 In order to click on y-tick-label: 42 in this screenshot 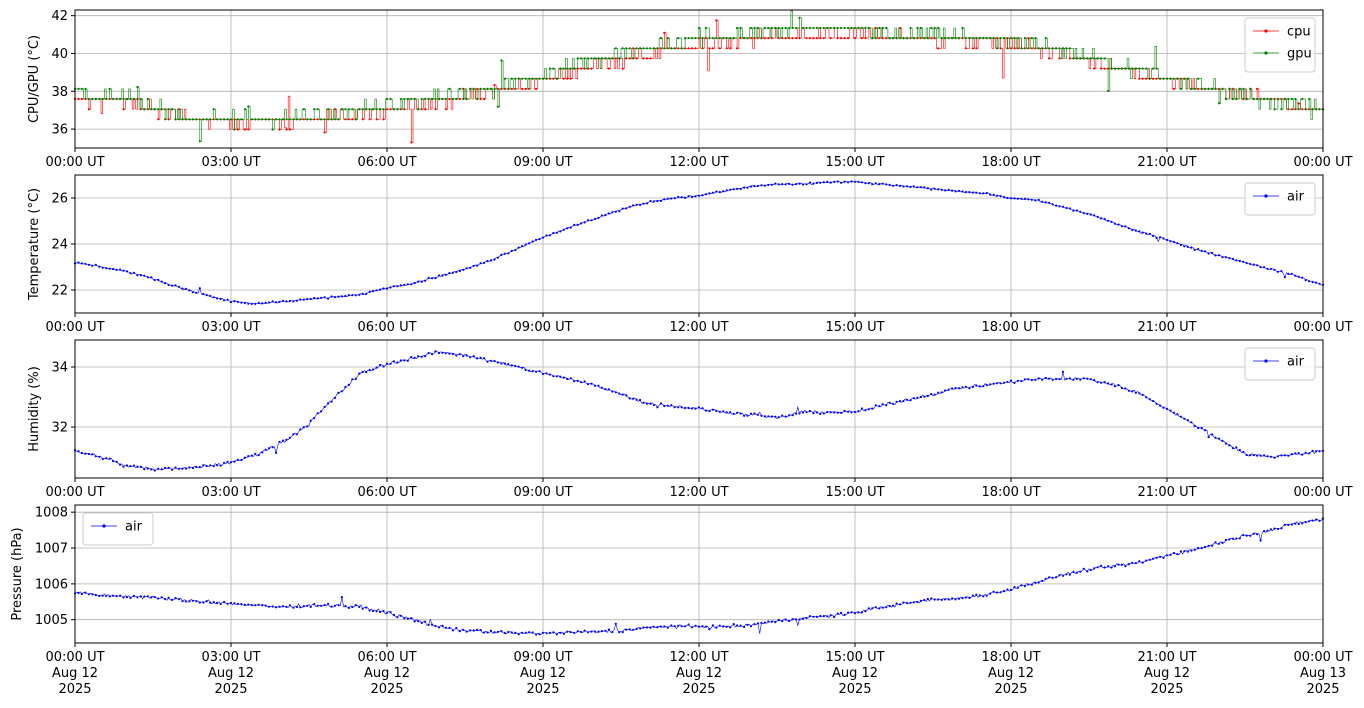, I will do `click(59, 16)`.